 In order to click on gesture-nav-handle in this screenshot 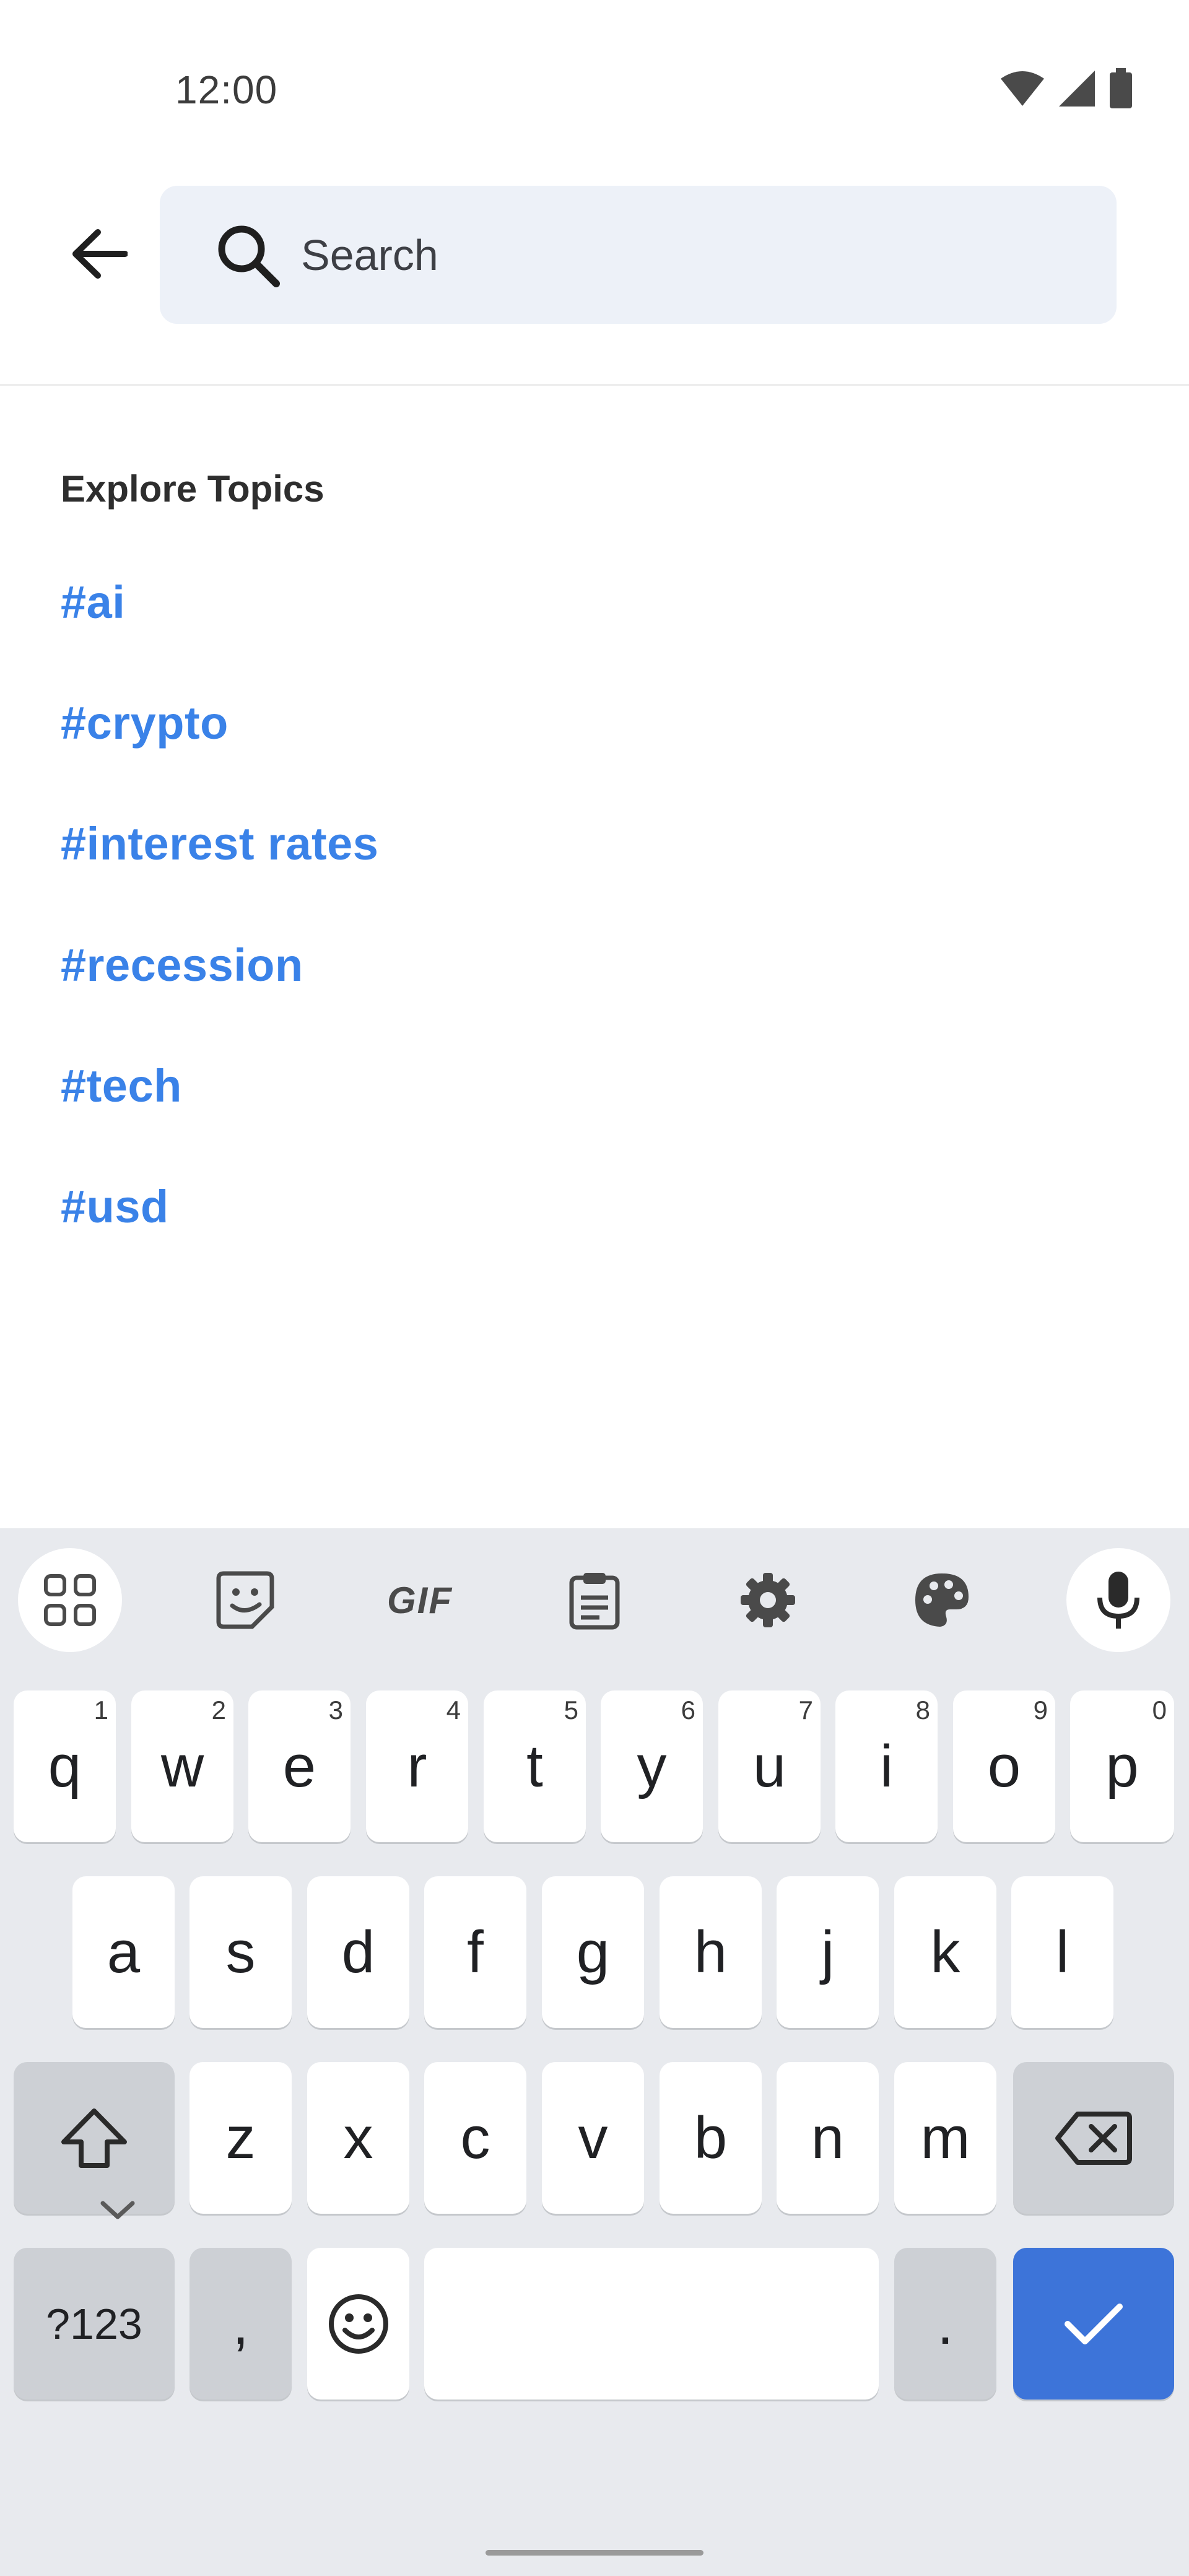, I will do `click(594, 2553)`.